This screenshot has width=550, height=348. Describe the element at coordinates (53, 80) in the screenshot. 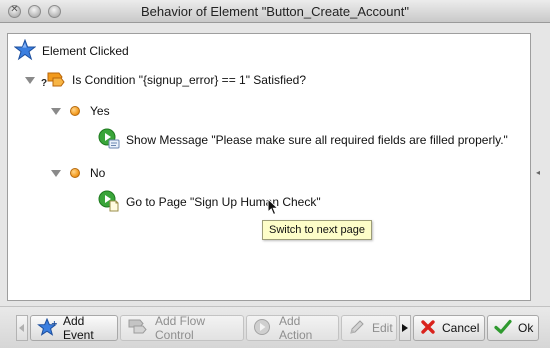

I see `condition-icon: ?` at that location.